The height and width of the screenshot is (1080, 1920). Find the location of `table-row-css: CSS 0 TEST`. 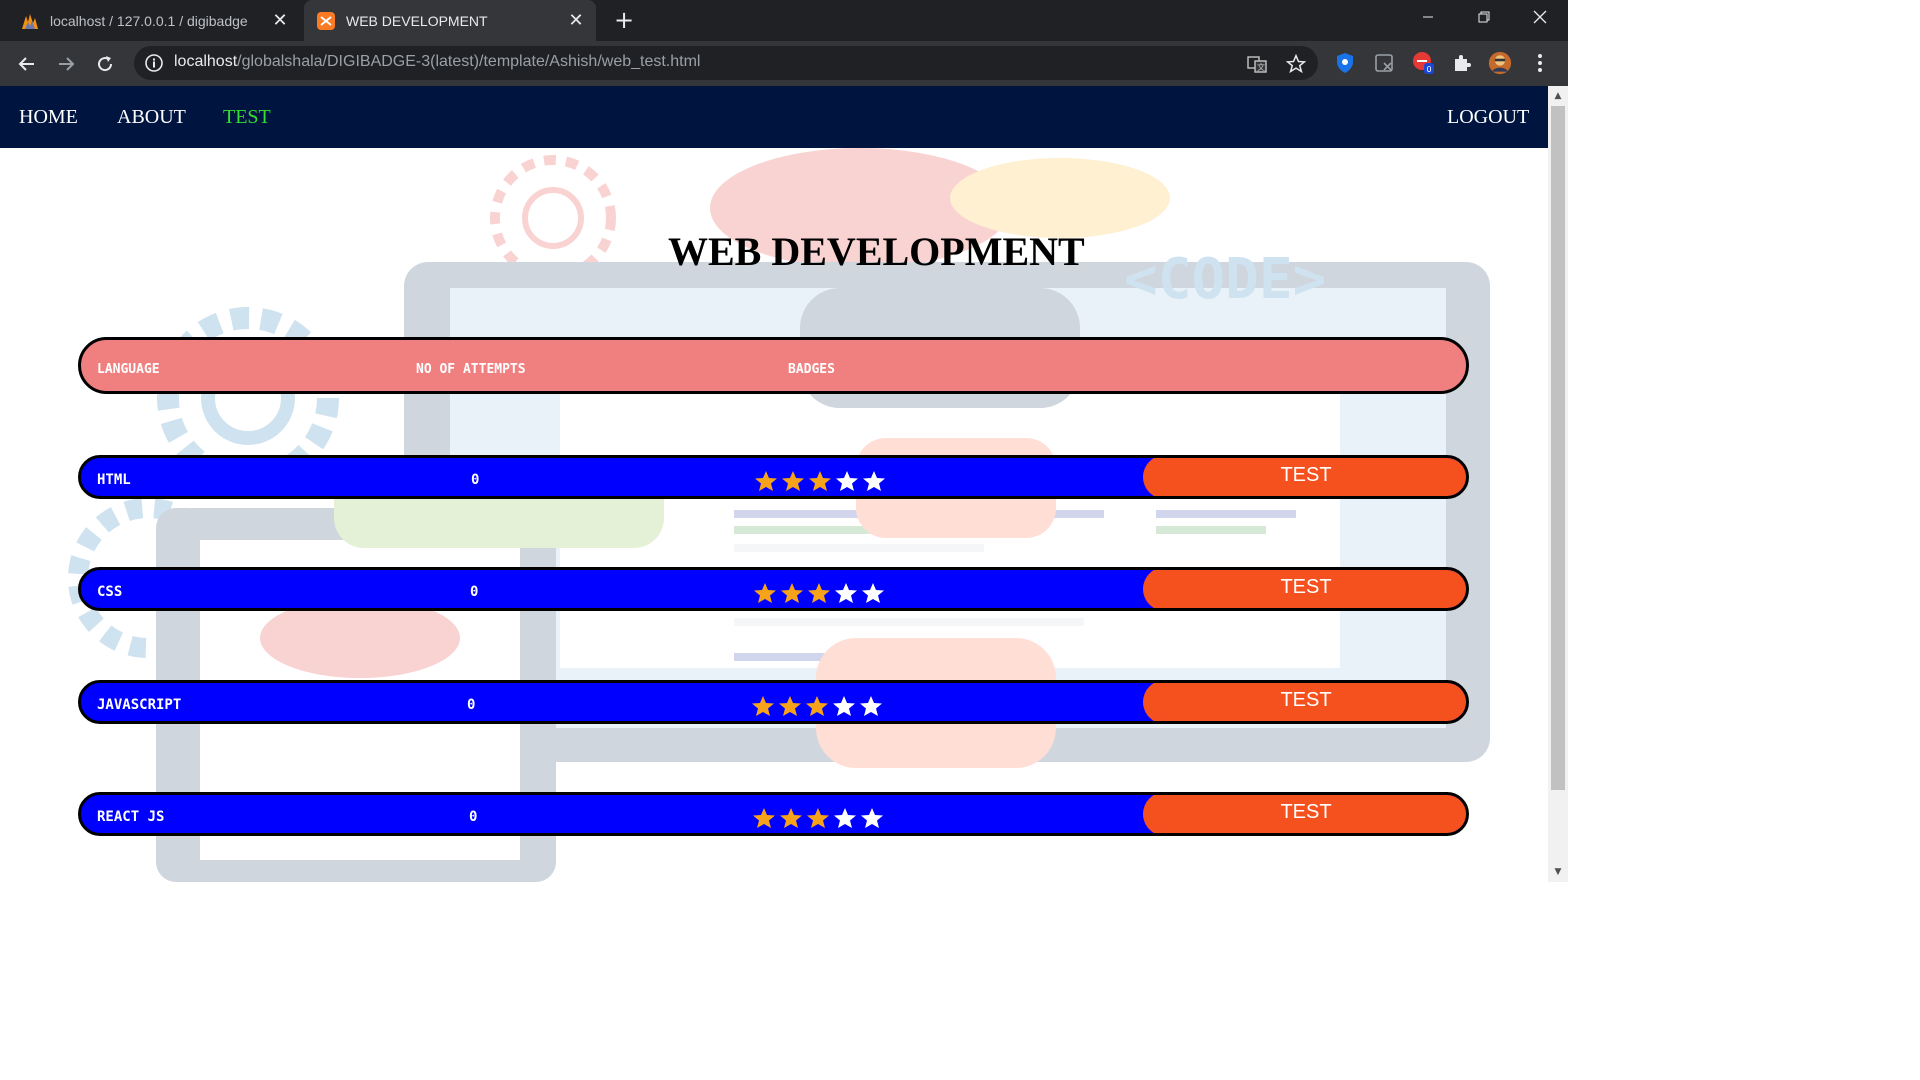

table-row-css: CSS 0 TEST is located at coordinates (773, 589).